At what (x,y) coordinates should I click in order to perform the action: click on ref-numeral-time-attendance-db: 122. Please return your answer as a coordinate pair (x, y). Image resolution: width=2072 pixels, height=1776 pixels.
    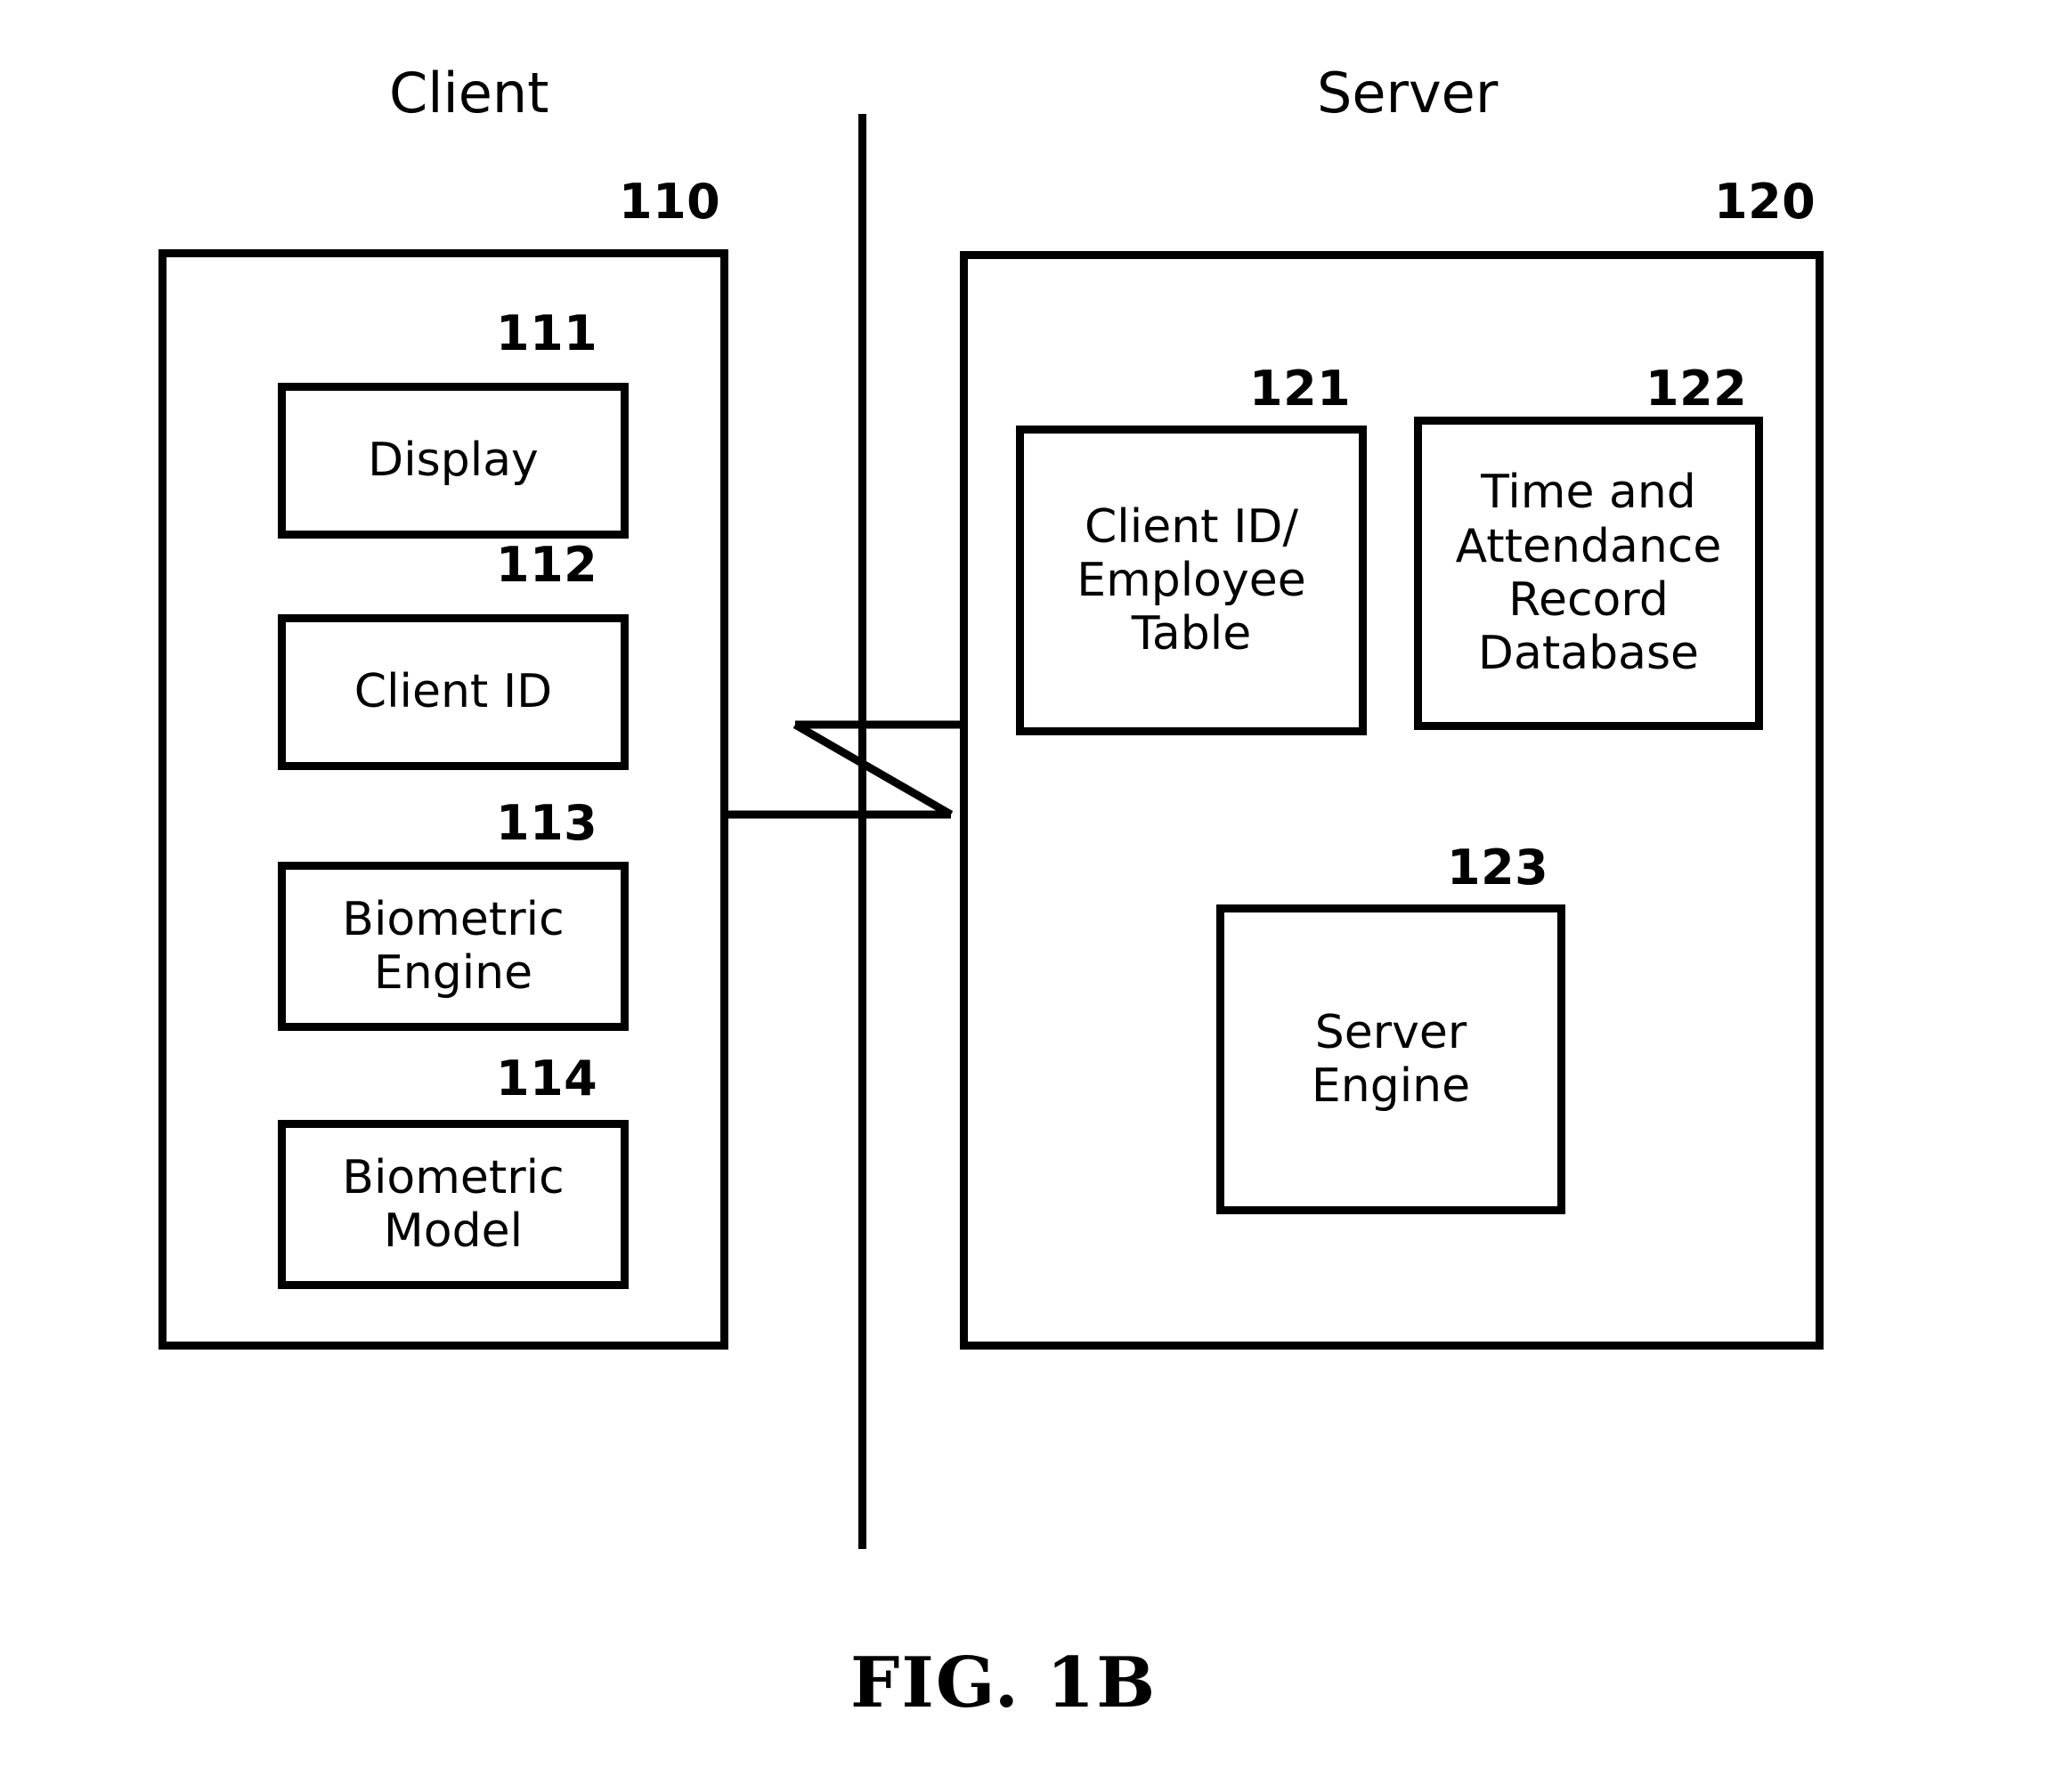
    Looking at the image, I should click on (1696, 389).